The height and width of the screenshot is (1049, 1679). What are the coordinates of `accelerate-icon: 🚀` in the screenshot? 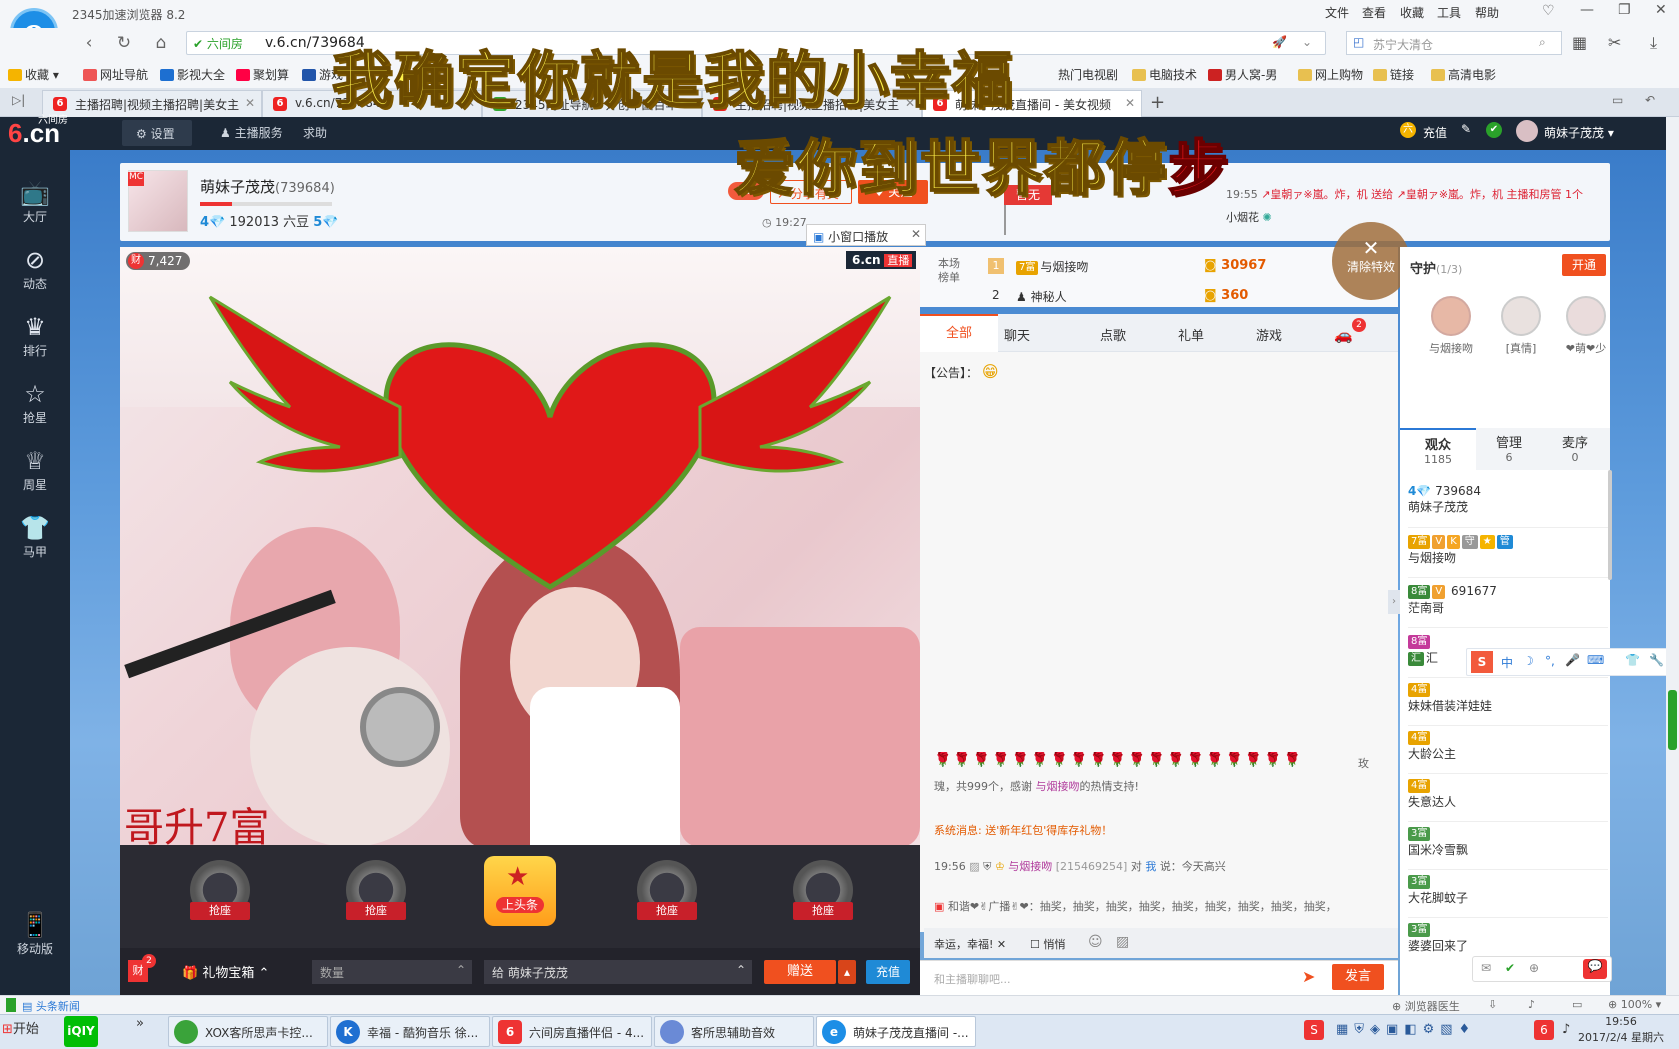 It's located at (1279, 42).